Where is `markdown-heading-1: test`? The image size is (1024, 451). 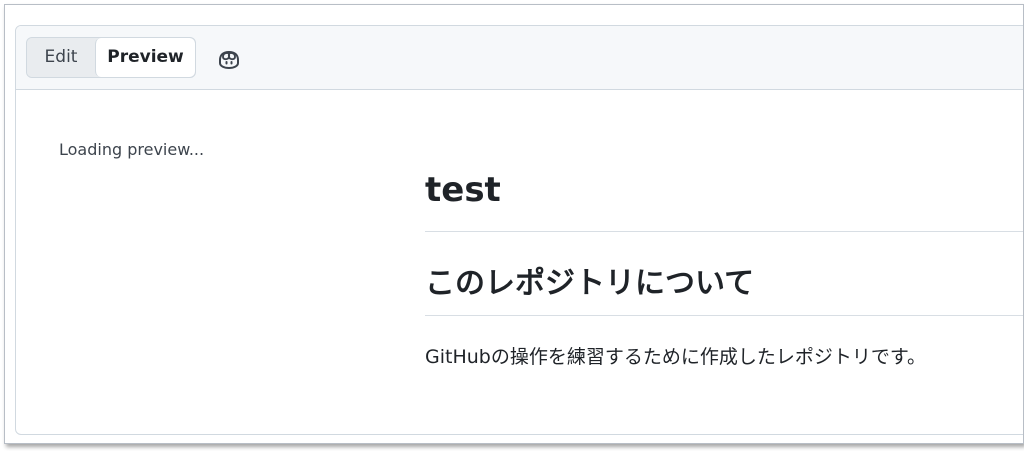
markdown-heading-1: test is located at coordinates (724, 197).